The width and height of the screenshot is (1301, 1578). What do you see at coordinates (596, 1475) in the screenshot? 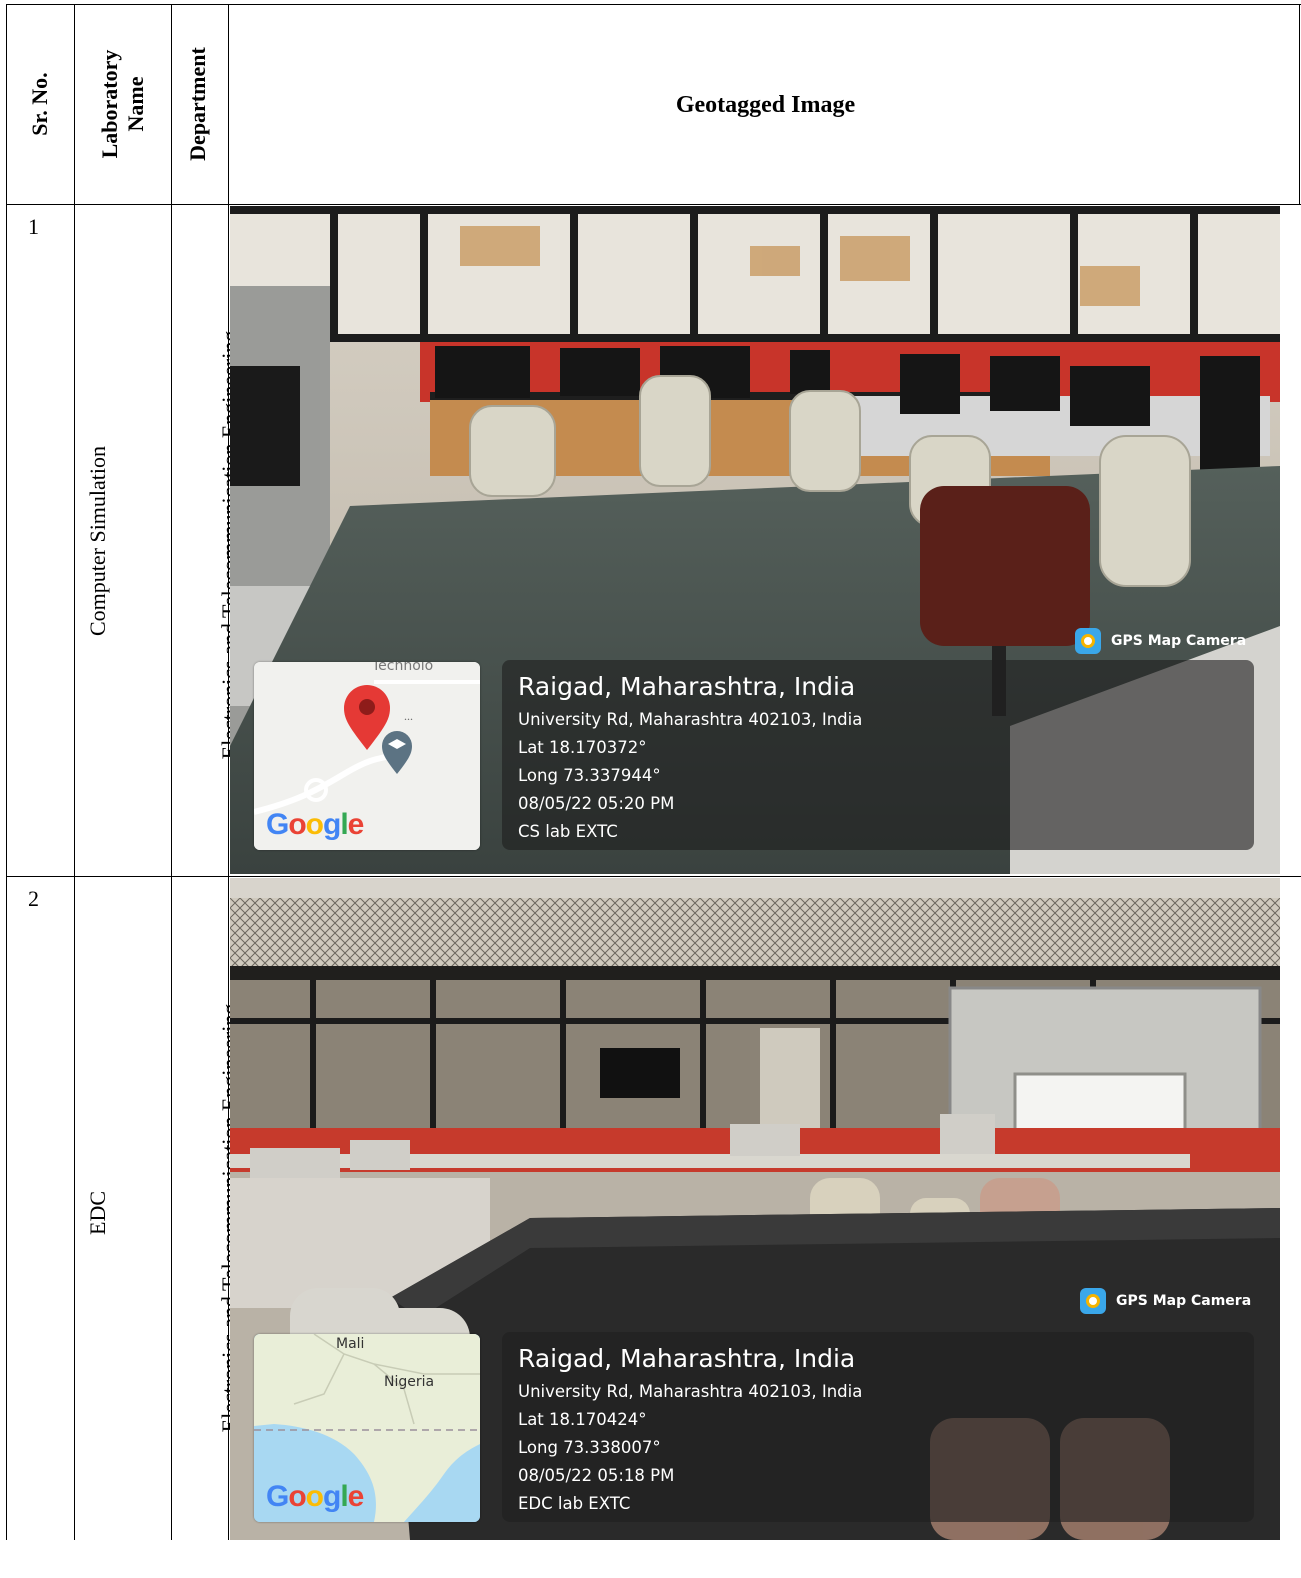
I see `datetime-2: 08/05/22 05:18 PM` at bounding box center [596, 1475].